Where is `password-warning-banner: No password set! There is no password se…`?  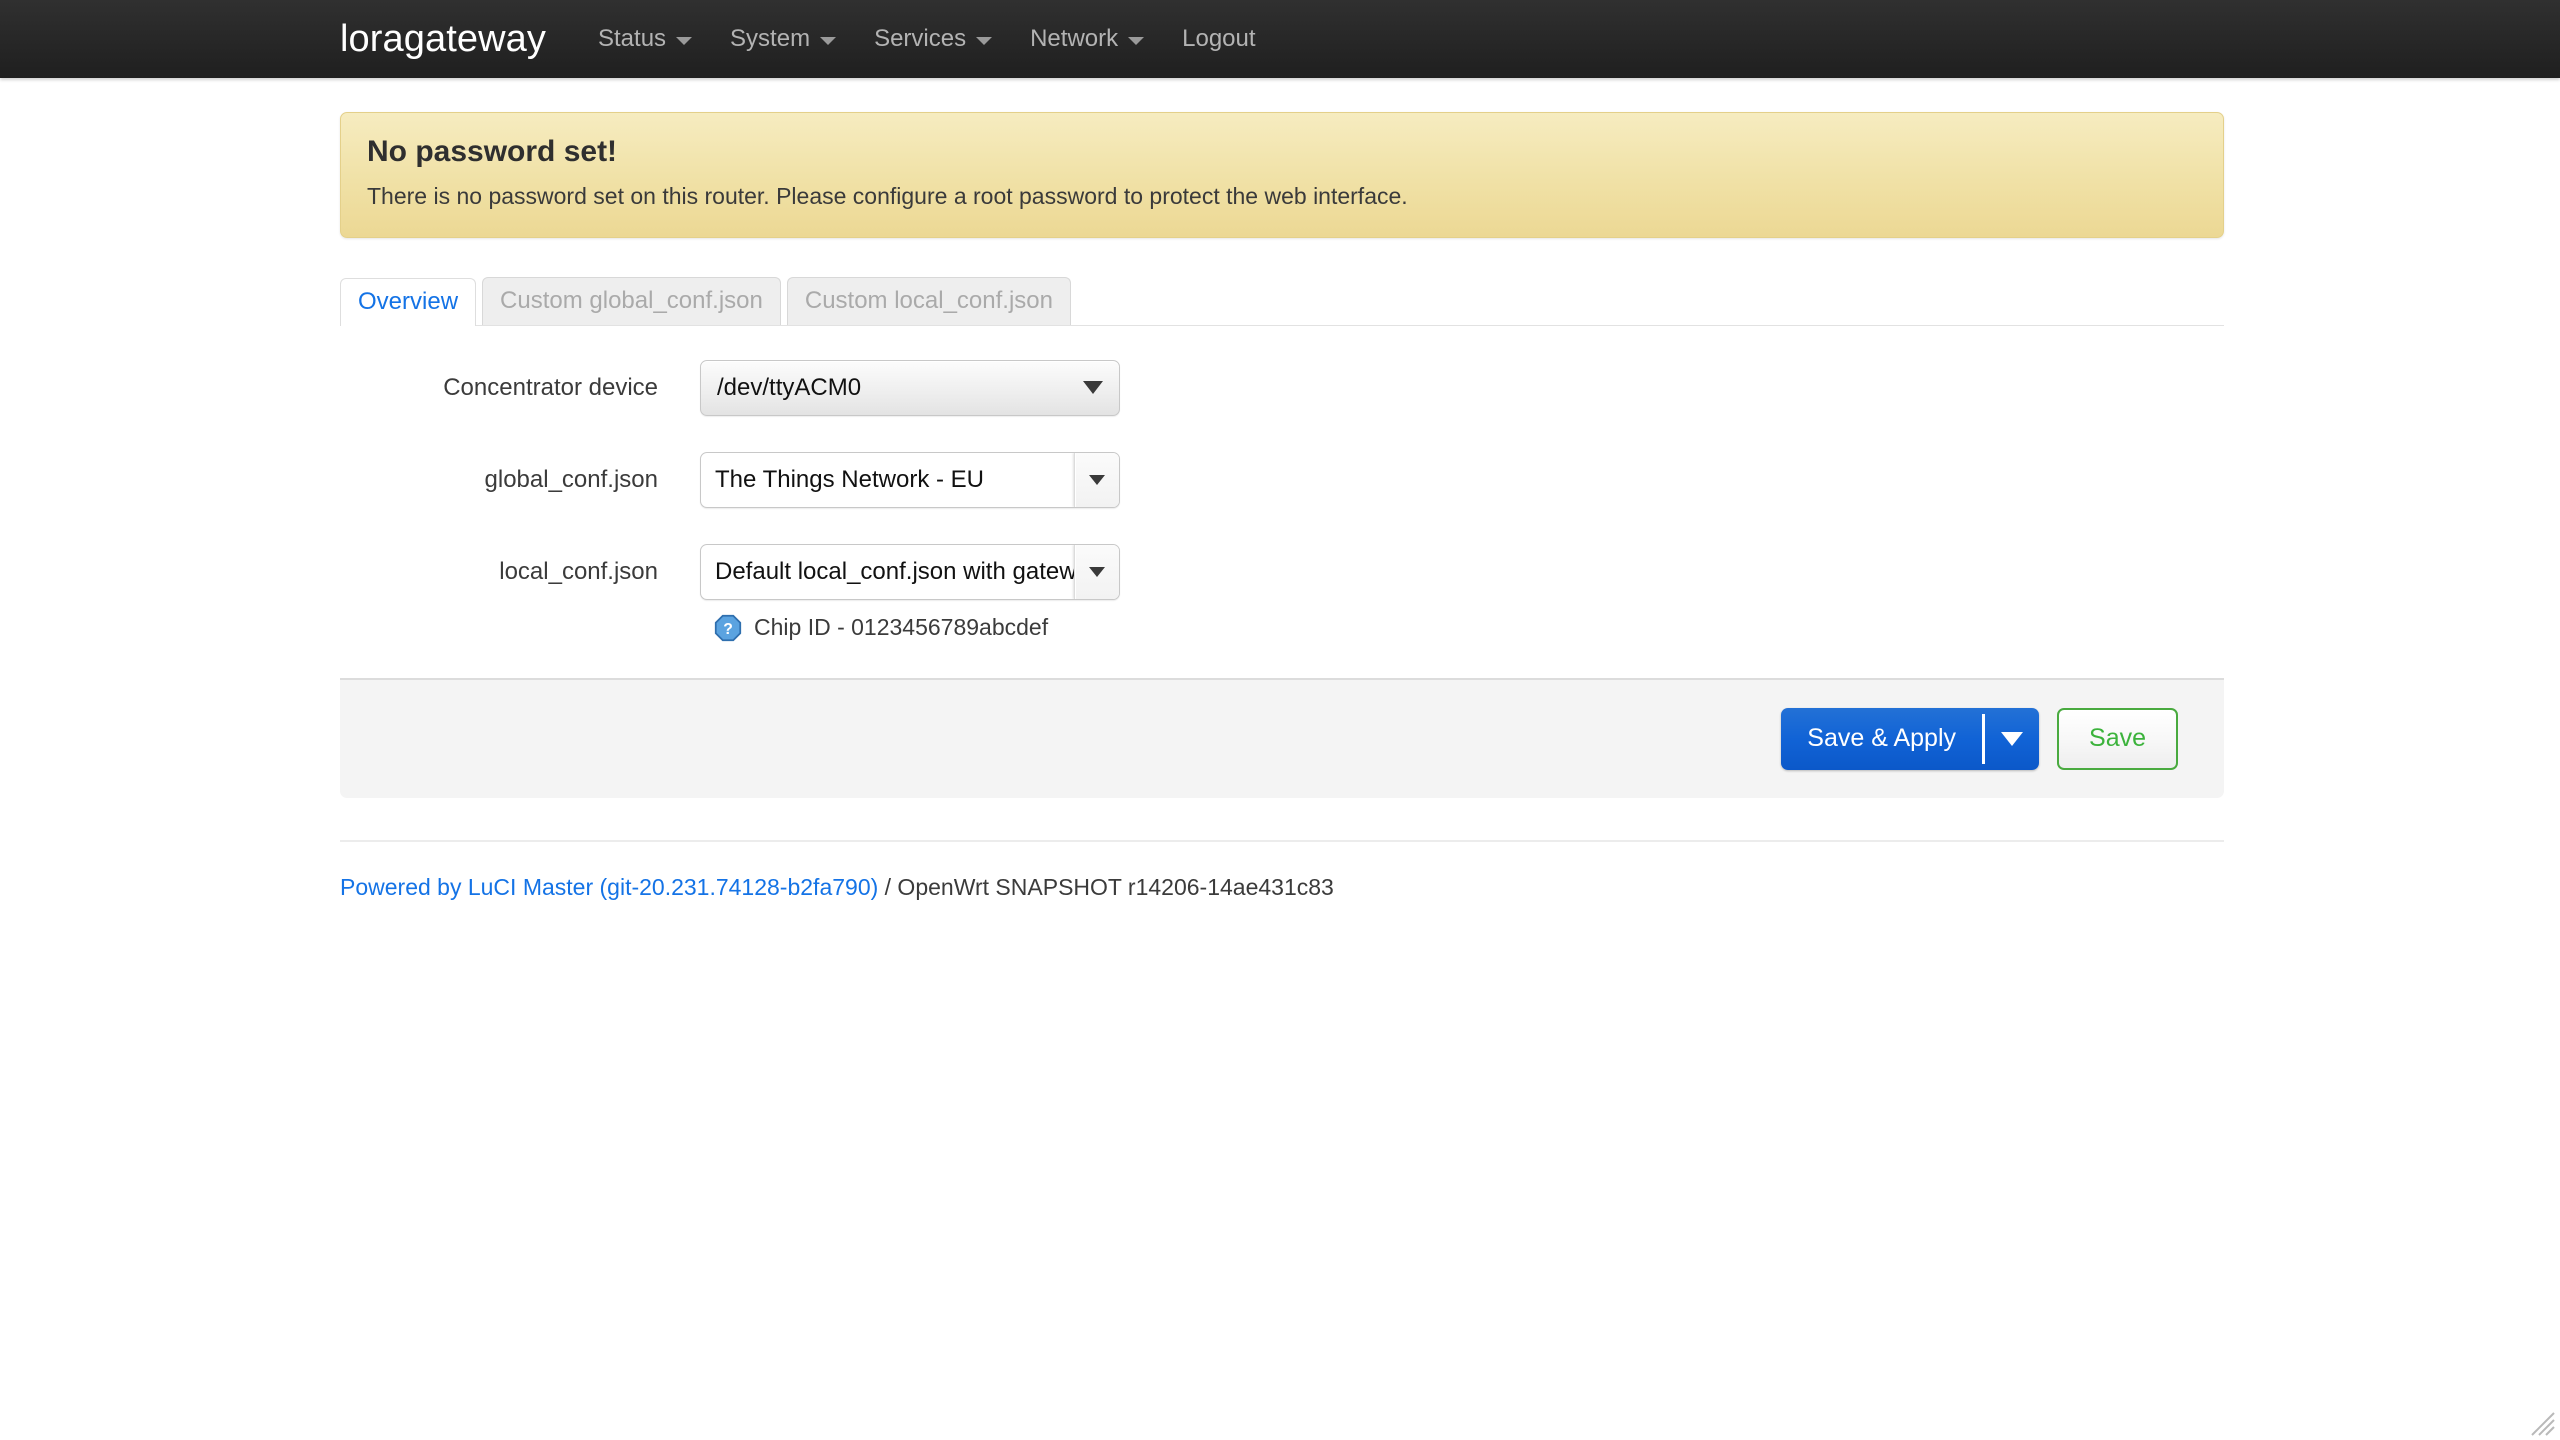
password-warning-banner: No password set! There is no password se… is located at coordinates (1282, 175).